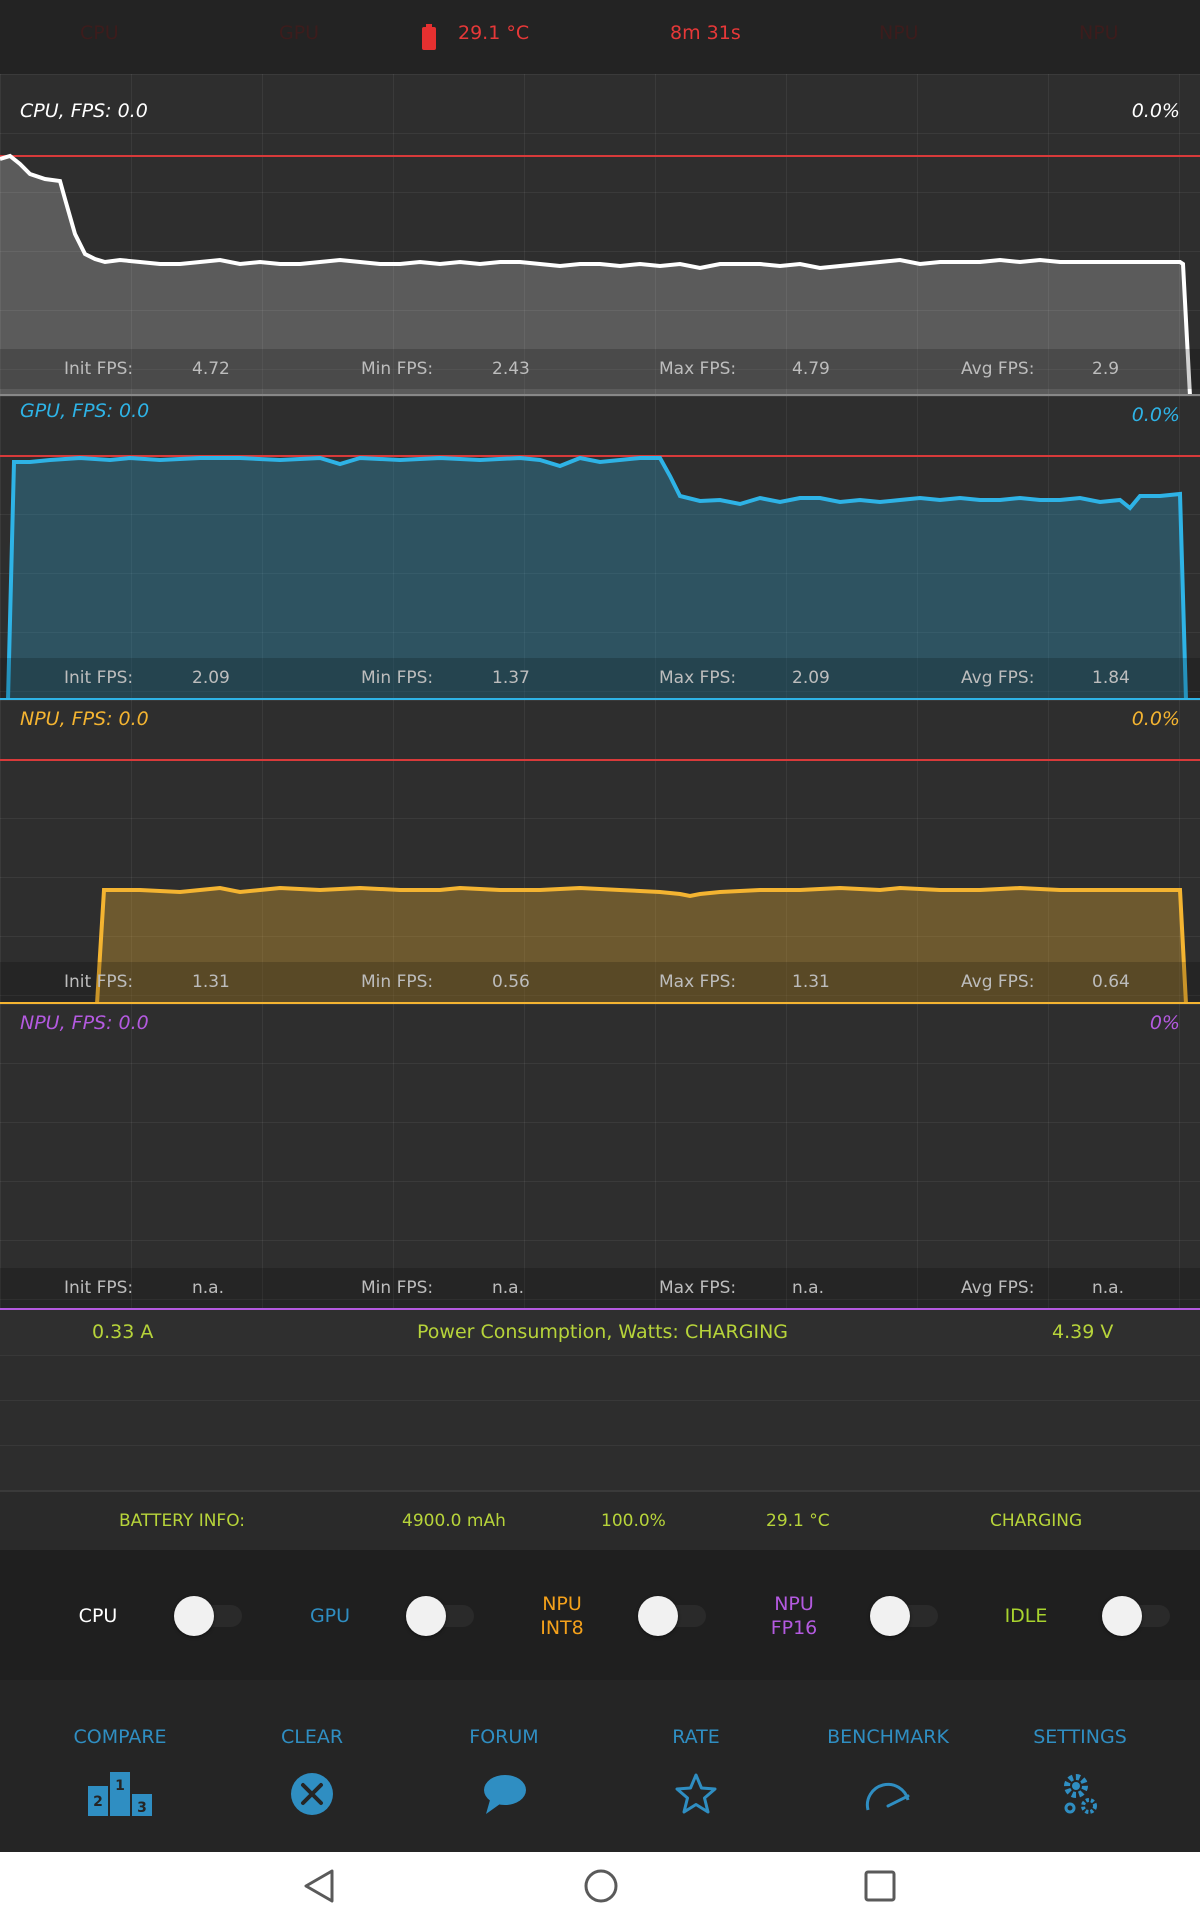 The height and width of the screenshot is (1920, 1200). I want to click on npu-int8-panel-title: NPU, FPS: 0.0, so click(84, 719).